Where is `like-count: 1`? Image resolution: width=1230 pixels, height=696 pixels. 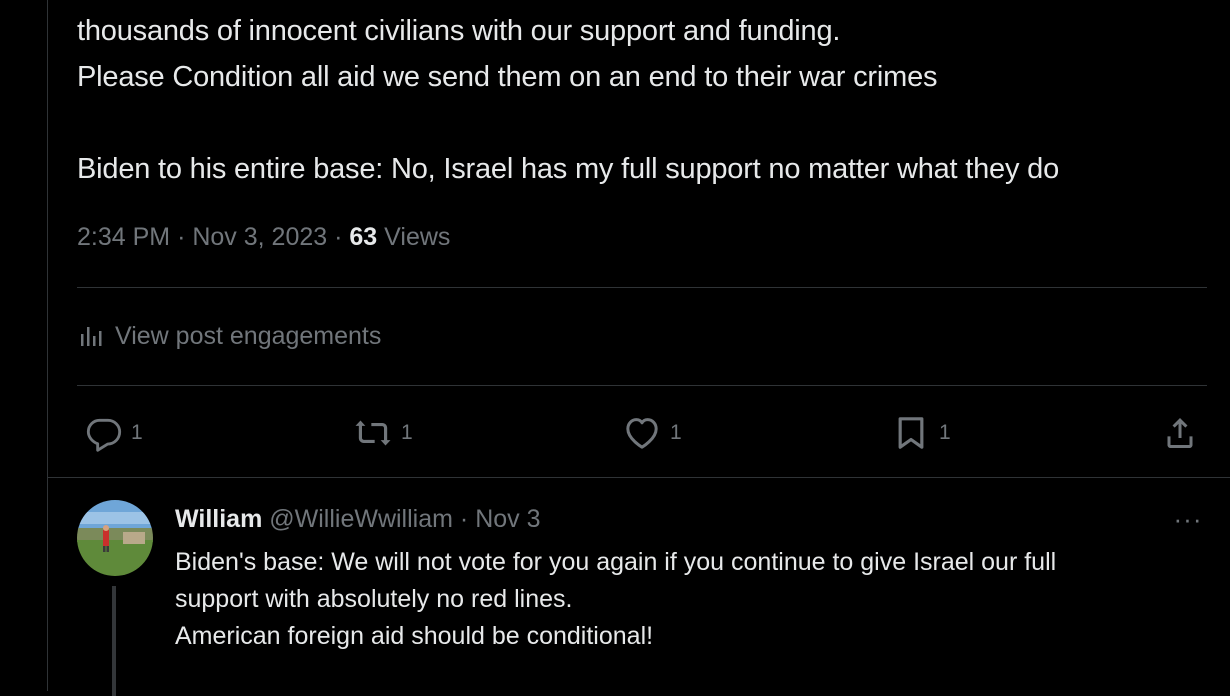 like-count: 1 is located at coordinates (676, 432).